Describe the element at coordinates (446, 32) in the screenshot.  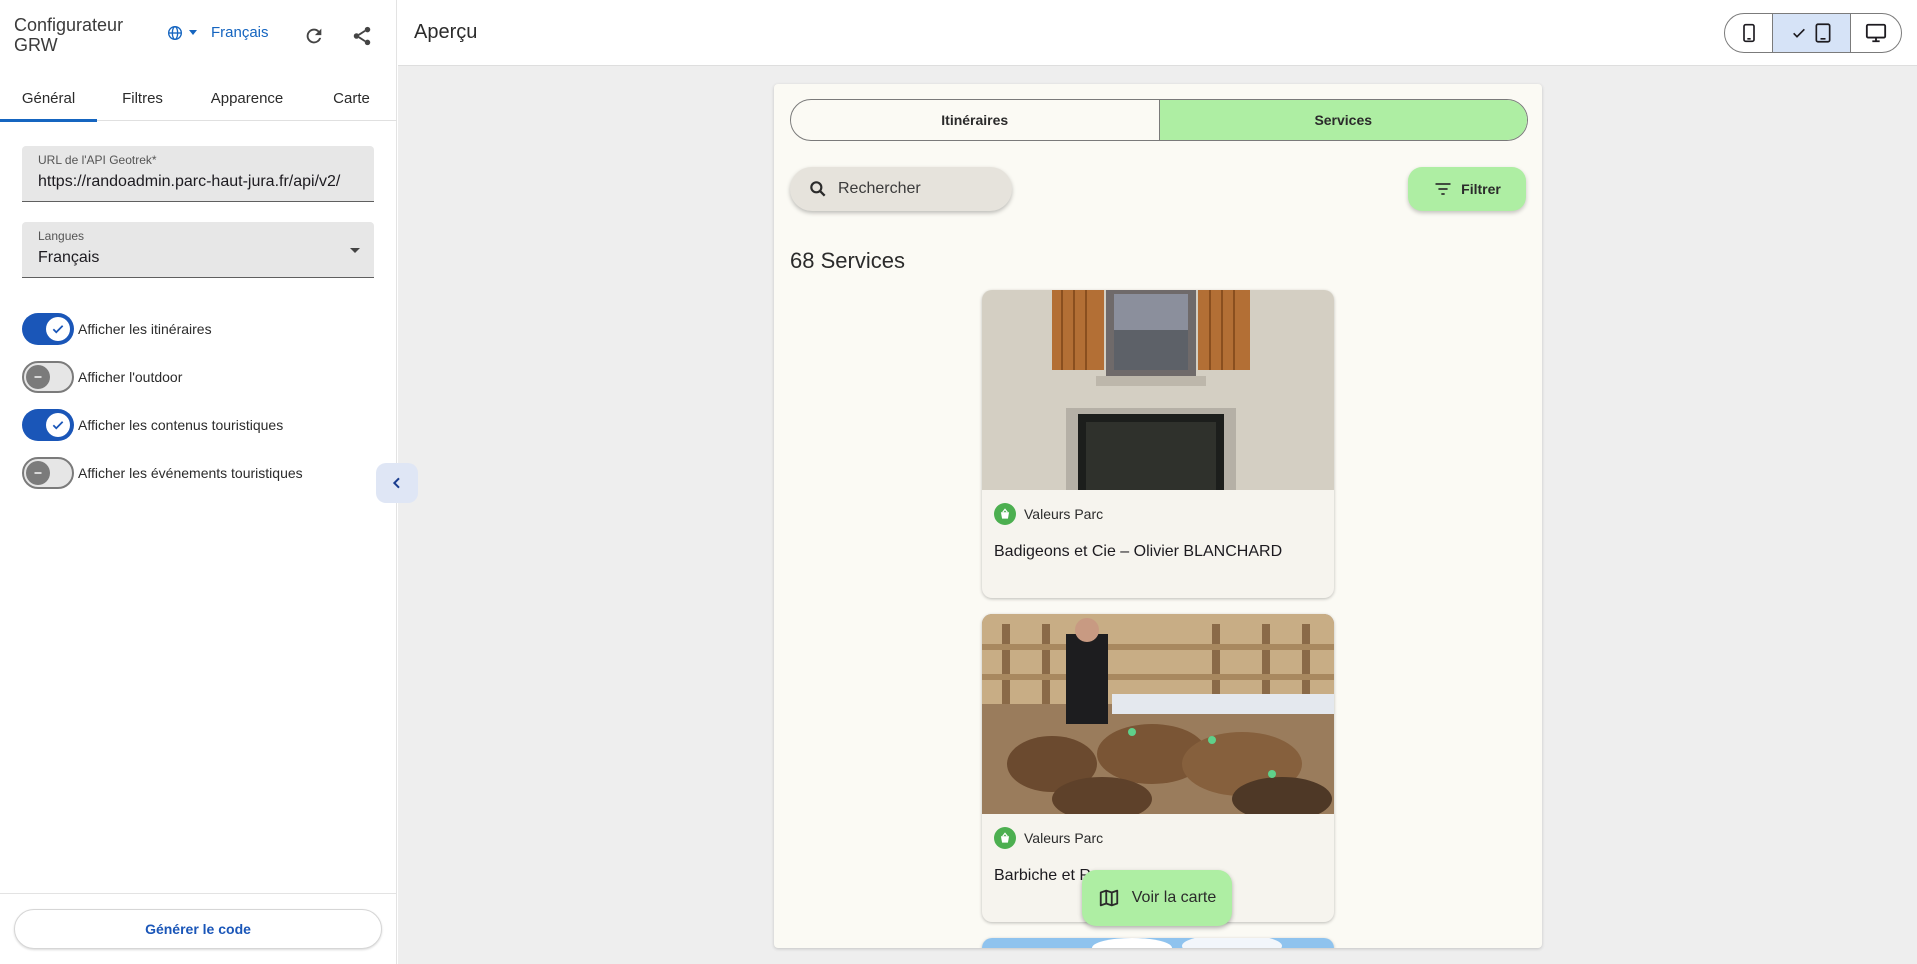
I see `page-title: Aperçu` at that location.